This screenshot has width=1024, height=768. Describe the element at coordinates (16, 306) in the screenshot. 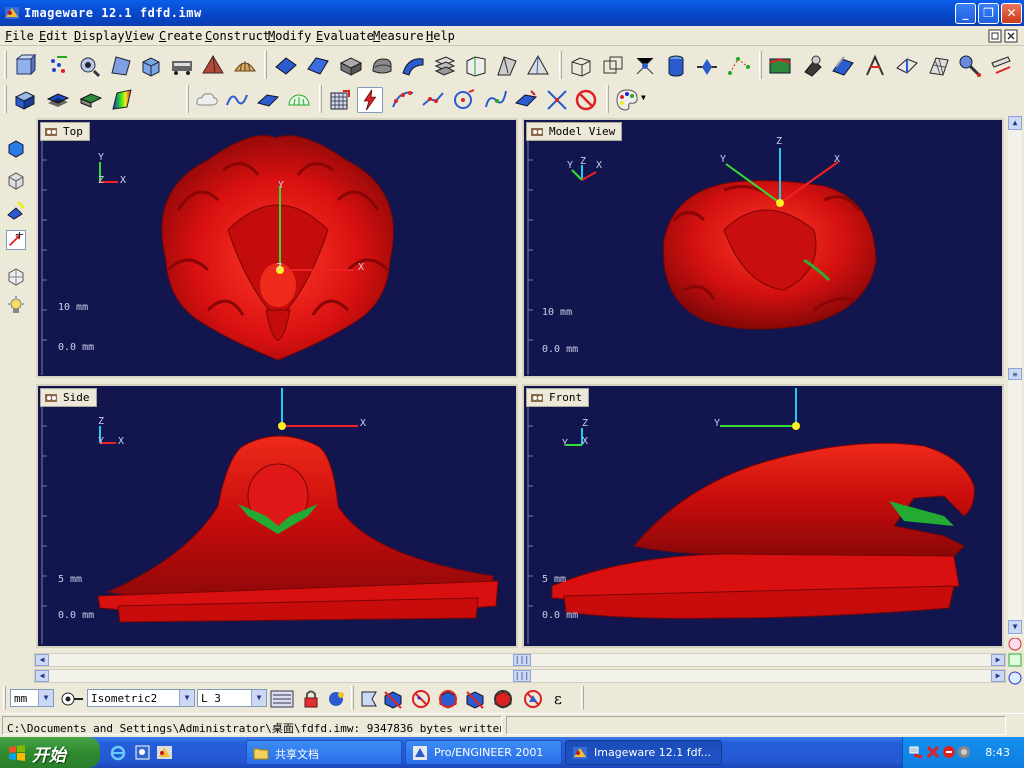

I see `lightbulb-icon` at that location.